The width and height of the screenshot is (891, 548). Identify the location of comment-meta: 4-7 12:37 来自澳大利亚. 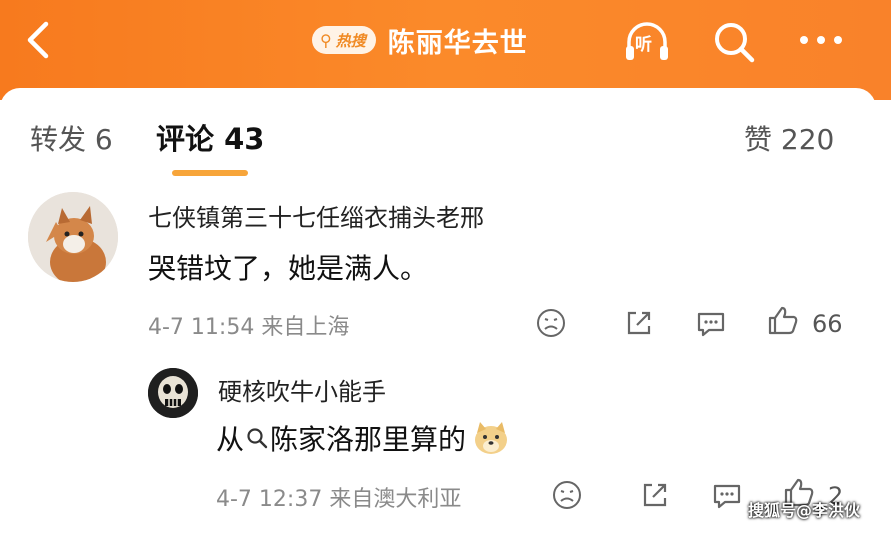
(339, 499).